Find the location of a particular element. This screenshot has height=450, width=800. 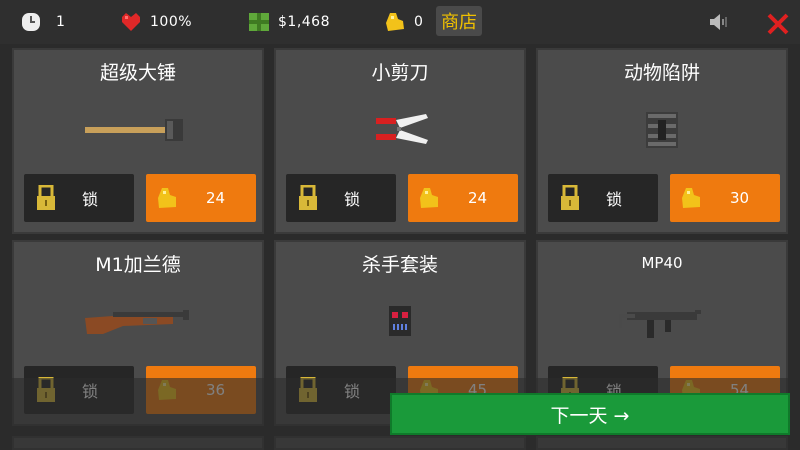

card-title: MP40 is located at coordinates (662, 263).